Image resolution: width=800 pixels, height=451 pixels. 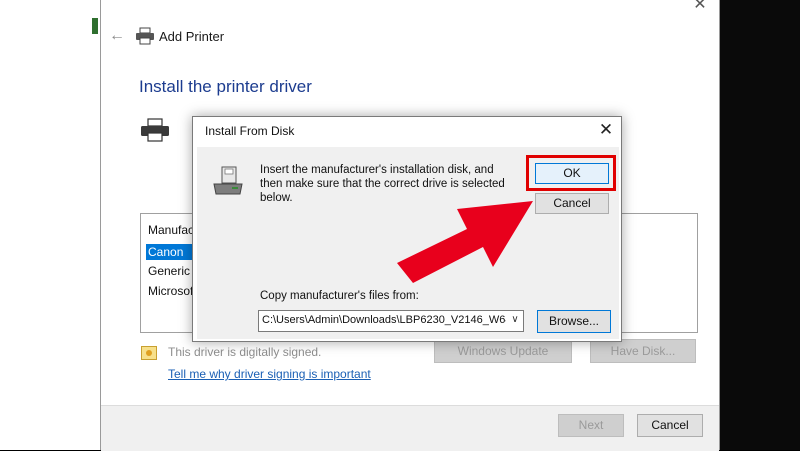 What do you see at coordinates (192, 36) in the screenshot?
I see `window-title: Add Printer` at bounding box center [192, 36].